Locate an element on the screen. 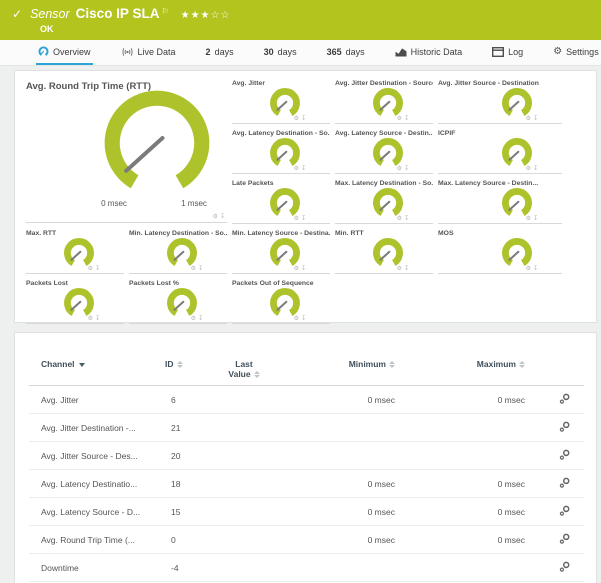 The image size is (601, 583). channel-name-cell: Avg. Jitter is located at coordinates (93, 399).